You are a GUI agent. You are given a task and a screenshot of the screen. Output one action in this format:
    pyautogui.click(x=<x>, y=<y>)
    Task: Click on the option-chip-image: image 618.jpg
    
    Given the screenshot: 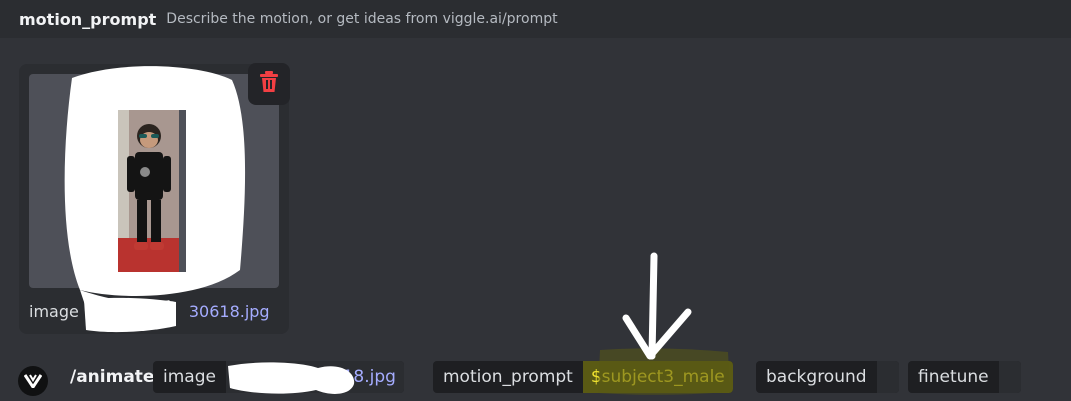 What is the action you would take?
    pyautogui.click(x=278, y=377)
    